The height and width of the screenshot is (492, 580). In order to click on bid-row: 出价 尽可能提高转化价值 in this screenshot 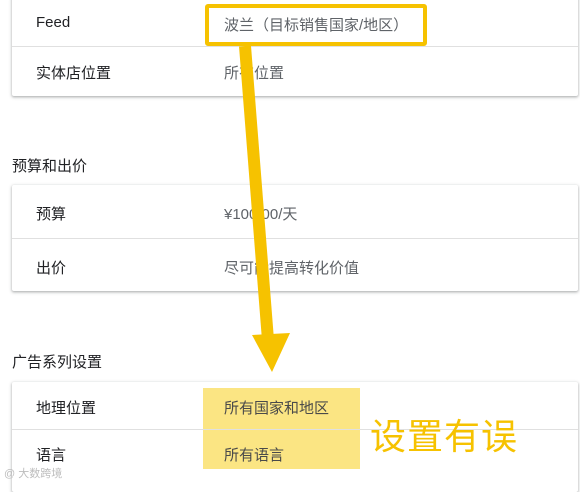, I will do `click(295, 265)`.